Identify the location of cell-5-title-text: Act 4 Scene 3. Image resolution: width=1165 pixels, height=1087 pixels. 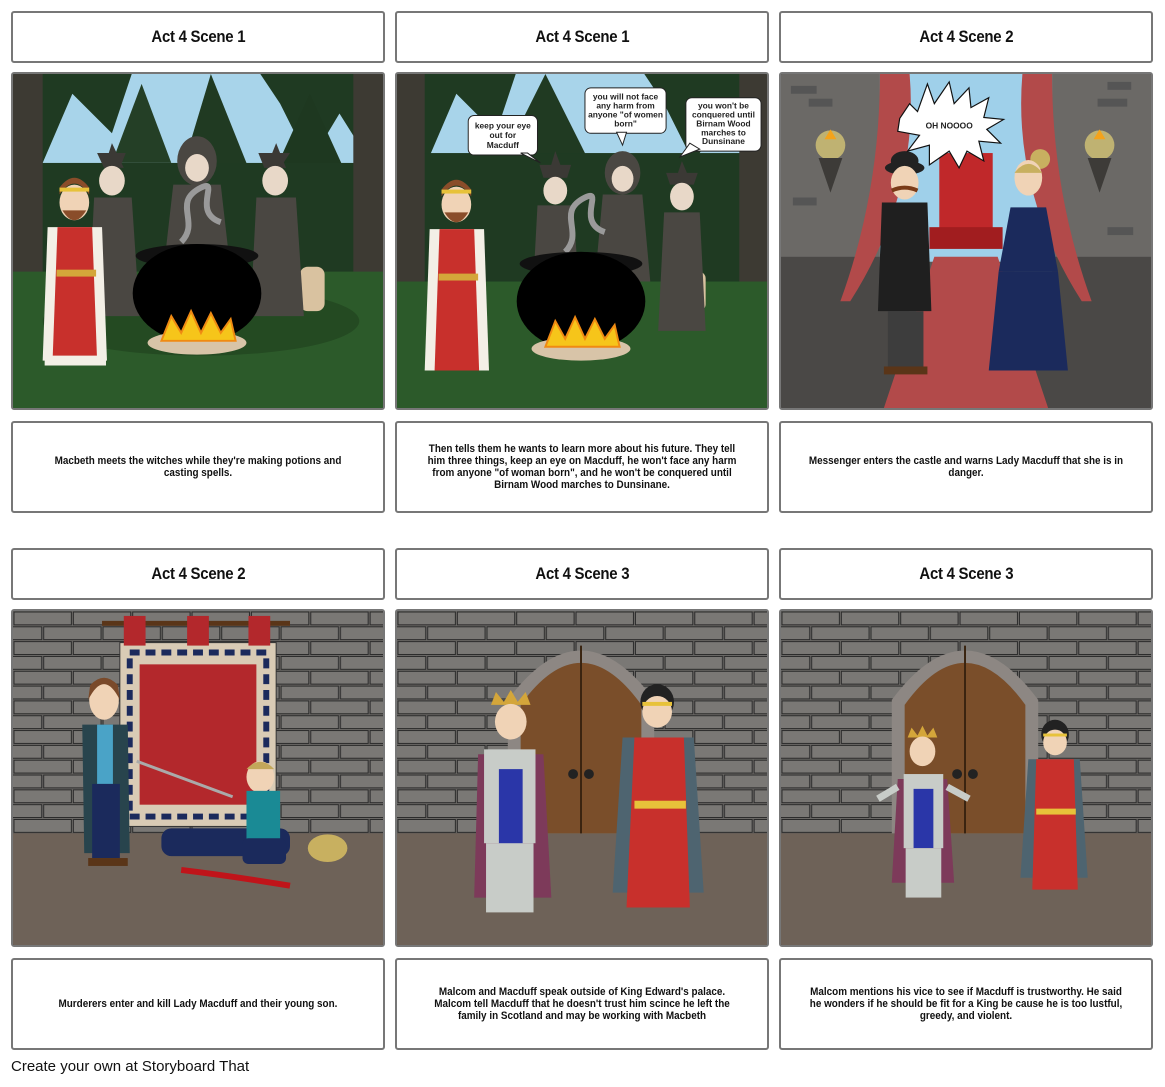
(582, 573).